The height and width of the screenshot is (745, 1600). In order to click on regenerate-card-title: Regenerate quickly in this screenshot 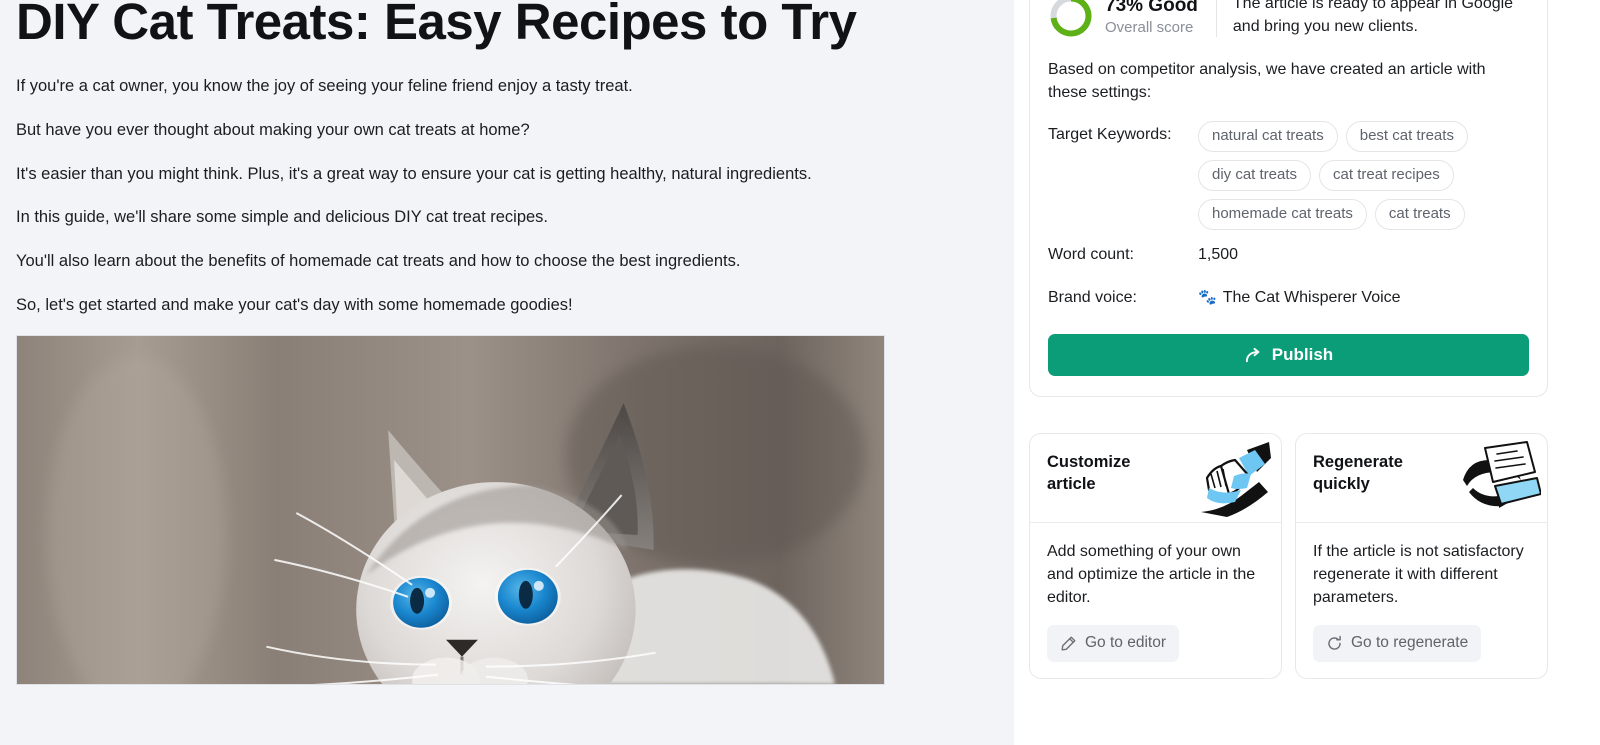, I will do `click(1358, 473)`.